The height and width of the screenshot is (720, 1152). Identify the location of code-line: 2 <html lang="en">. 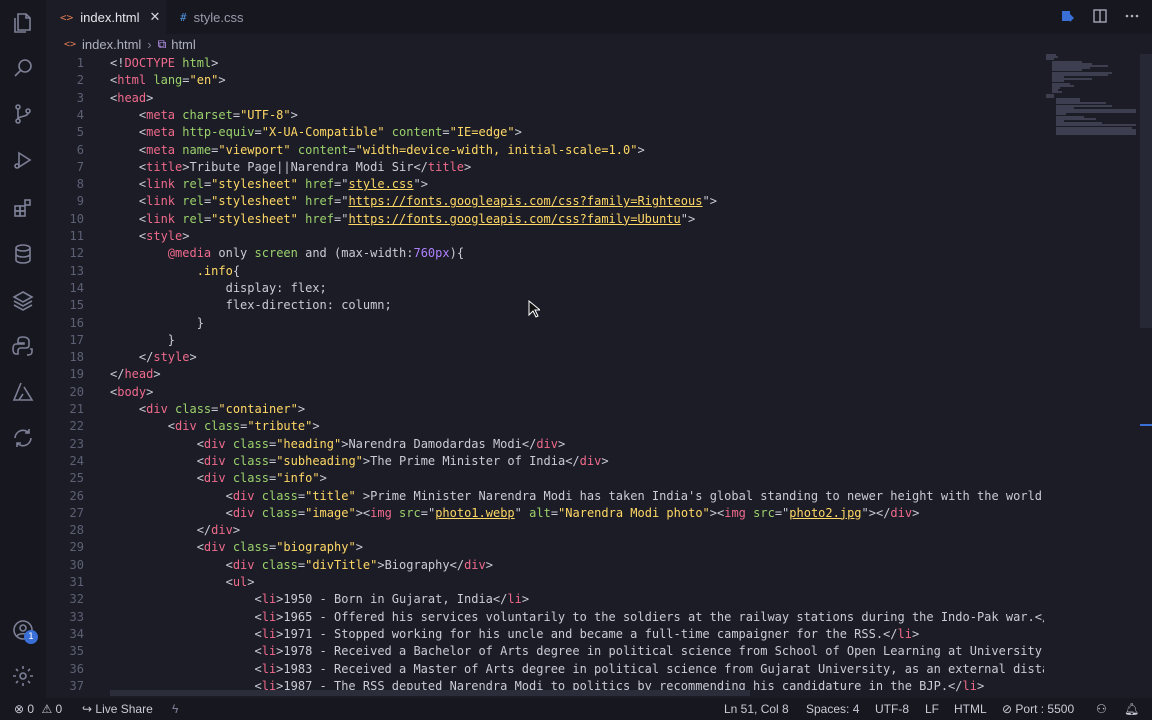
(546, 80).